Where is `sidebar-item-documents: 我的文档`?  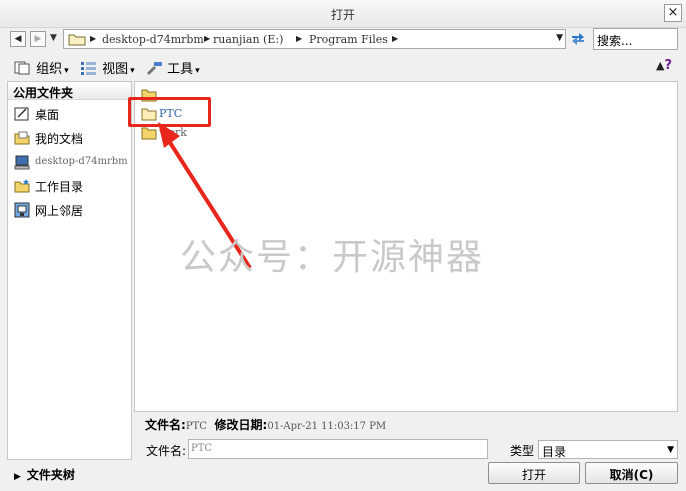
sidebar-item-documents: 我的文档 is located at coordinates (71, 138).